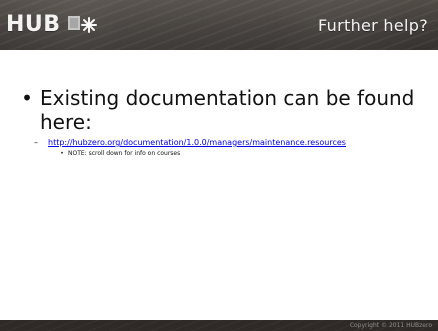 Image resolution: width=438 pixels, height=331 pixels. What do you see at coordinates (82, 24) in the screenshot?
I see `hub-logo-icon` at bounding box center [82, 24].